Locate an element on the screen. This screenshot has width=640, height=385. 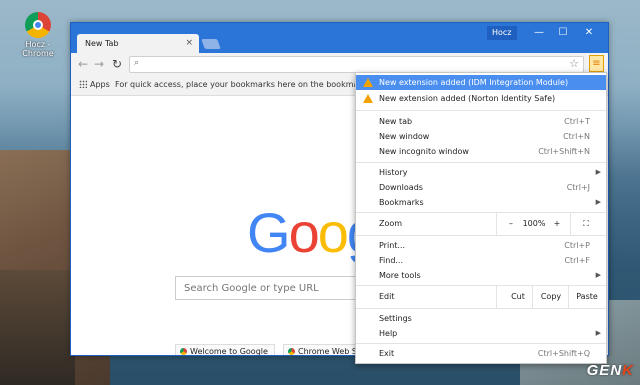
forward-icon: → is located at coordinates (99, 64).